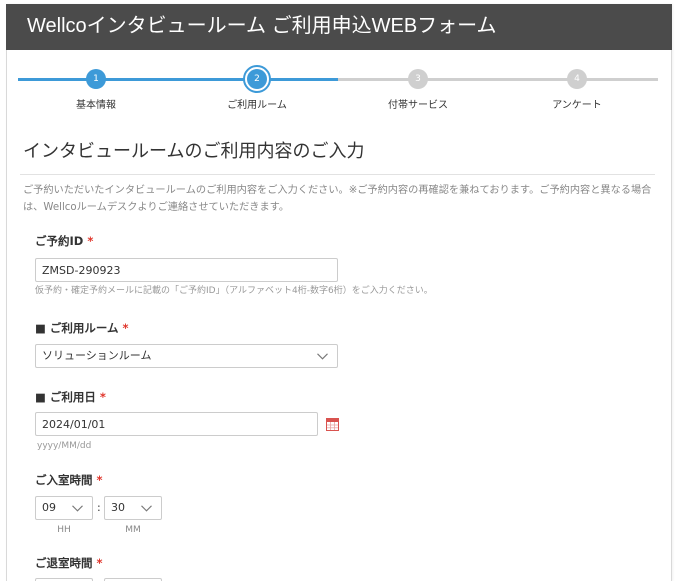 The height and width of the screenshot is (581, 679). I want to click on step-ring: 1, so click(96, 79).